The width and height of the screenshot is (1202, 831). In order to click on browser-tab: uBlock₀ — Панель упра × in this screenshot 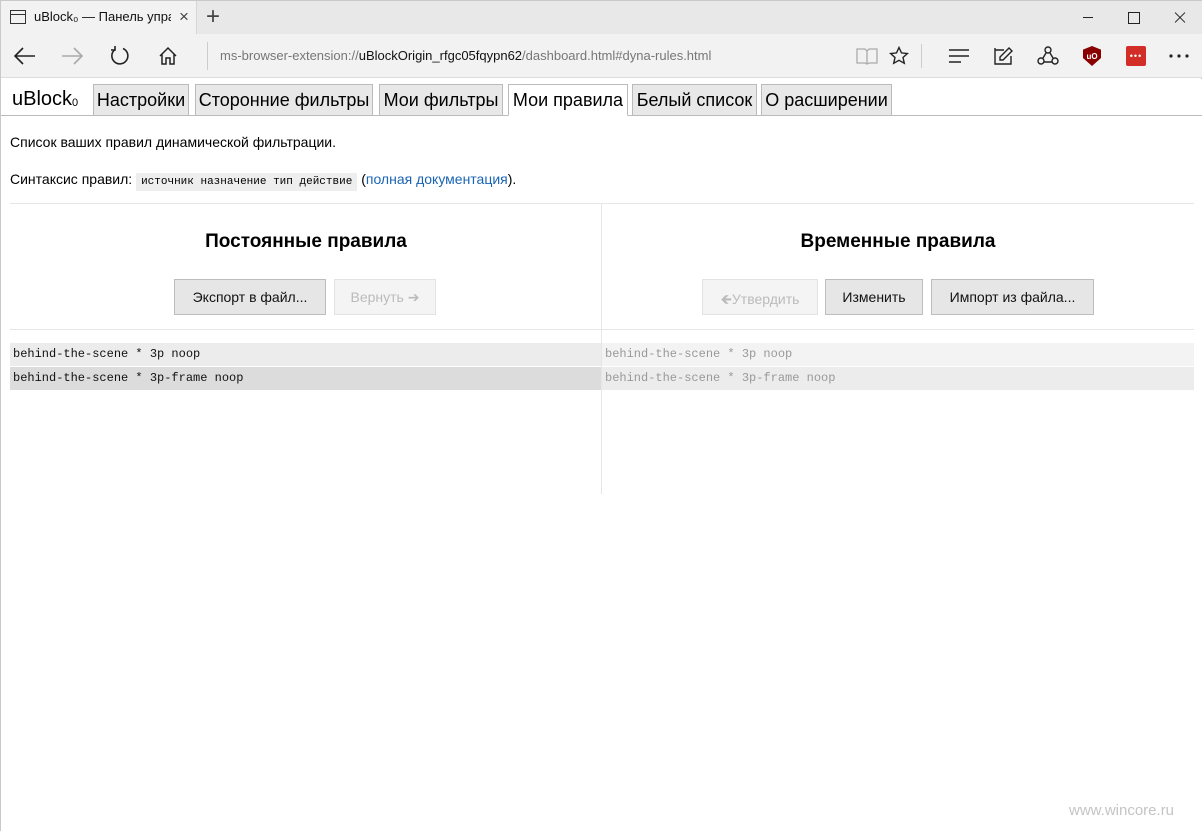, I will do `click(99, 17)`.